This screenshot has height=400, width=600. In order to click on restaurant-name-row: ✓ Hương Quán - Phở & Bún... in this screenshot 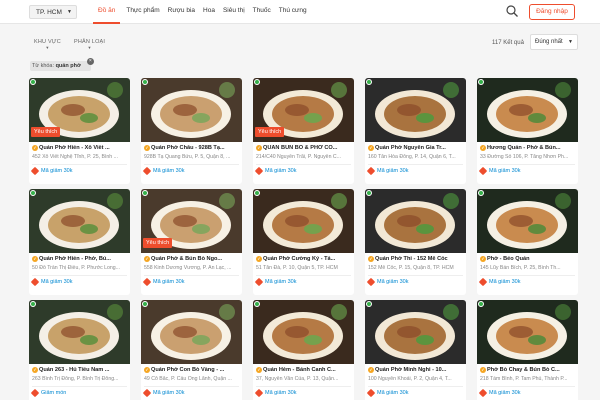, I will do `click(528, 148)`.